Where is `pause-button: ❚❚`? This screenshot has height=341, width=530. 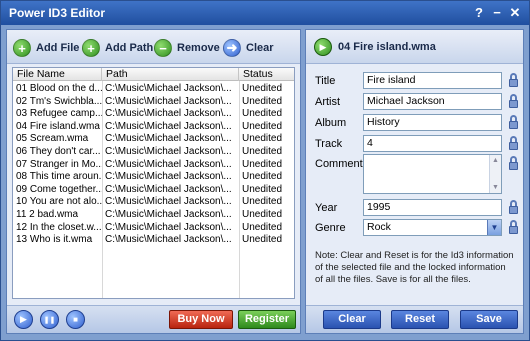 pause-button: ❚❚ is located at coordinates (49, 319).